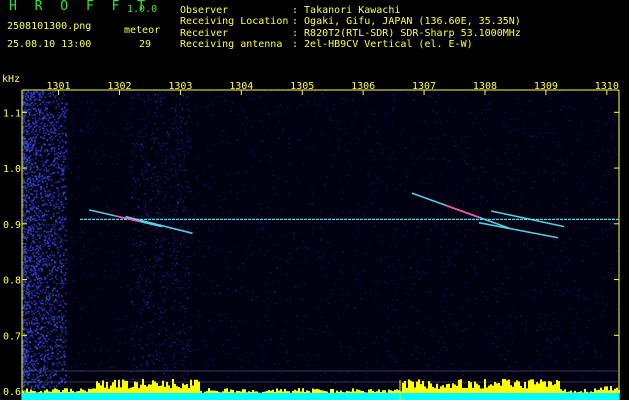  I want to click on y-tick-label: 0.7, so click(12, 336).